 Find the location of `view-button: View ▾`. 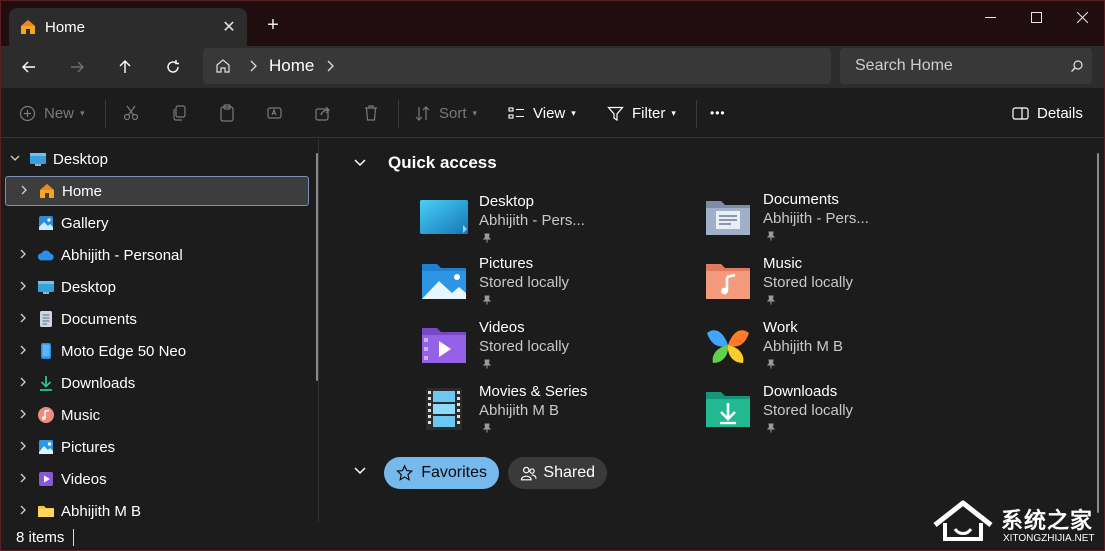

view-button: View ▾ is located at coordinates (542, 113).